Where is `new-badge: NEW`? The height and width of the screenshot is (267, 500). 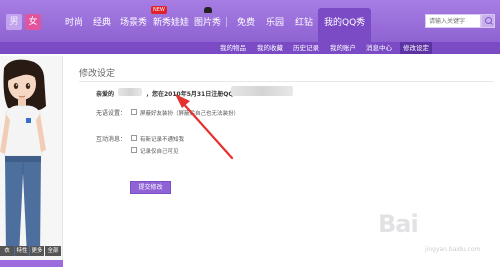
new-badge: NEW is located at coordinates (159, 10).